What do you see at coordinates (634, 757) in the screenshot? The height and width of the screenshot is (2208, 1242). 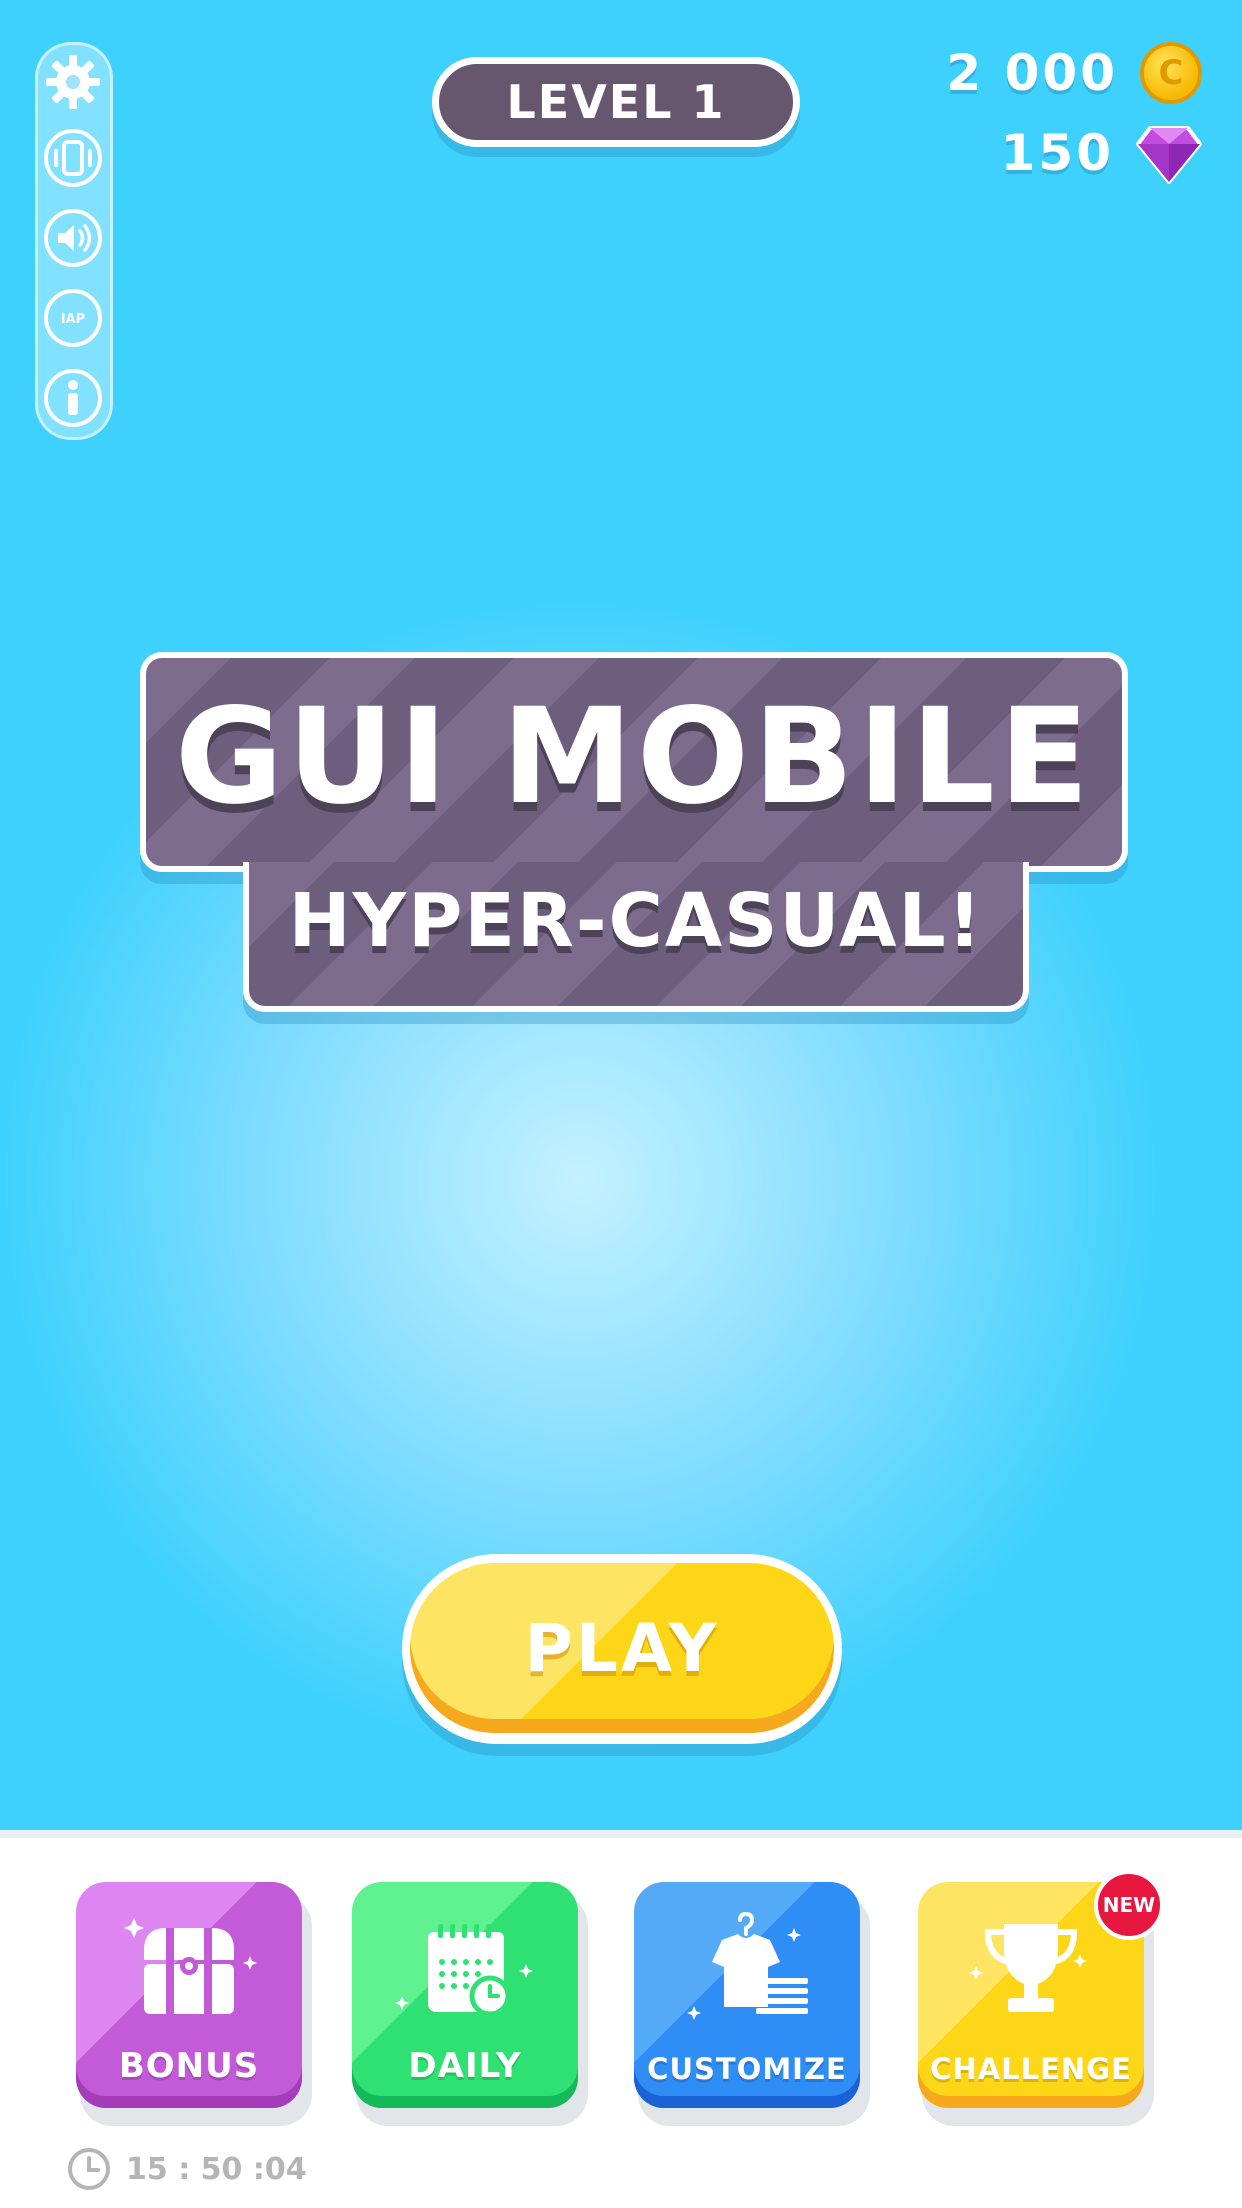 I see `game-title: GUI MOBILE` at bounding box center [634, 757].